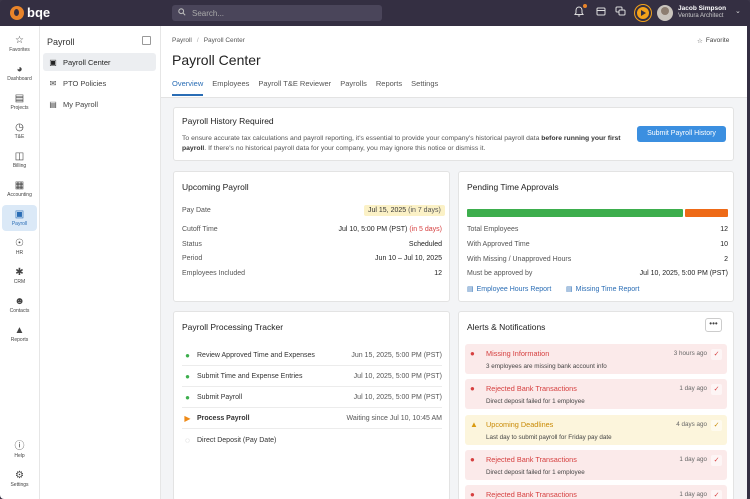 The width and height of the screenshot is (750, 499). What do you see at coordinates (214, 273) in the screenshot?
I see `row-label: Employees Included` at bounding box center [214, 273].